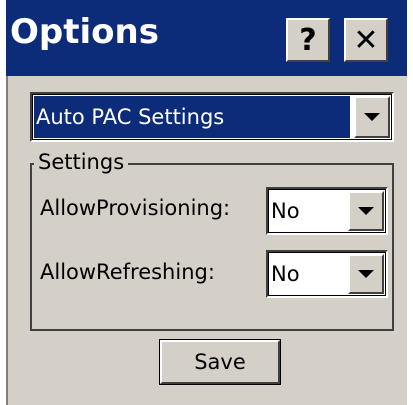  What do you see at coordinates (220, 362) in the screenshot?
I see `save-button: Save` at bounding box center [220, 362].